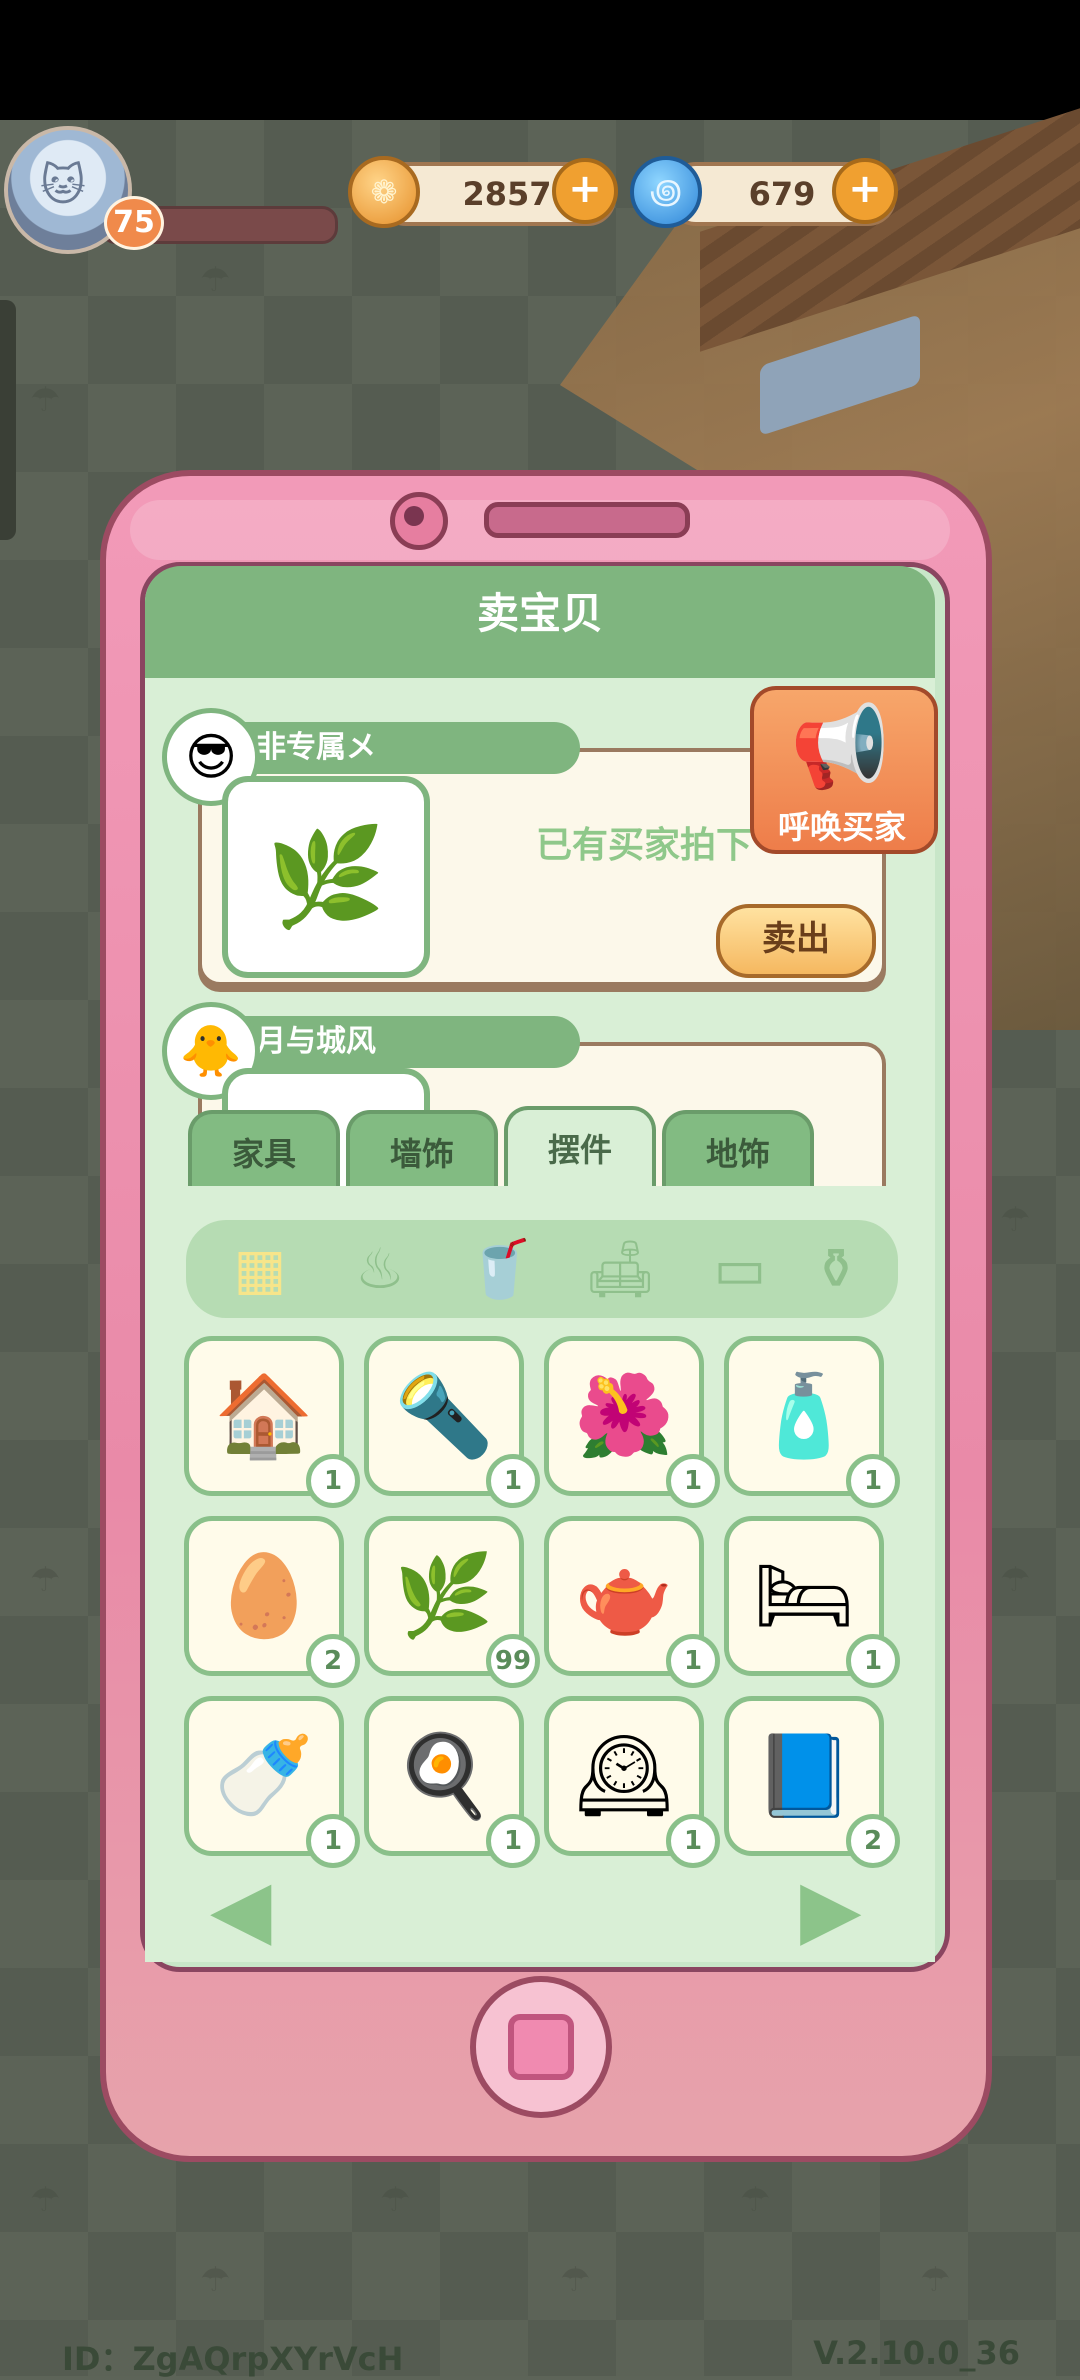 Image resolution: width=1080 pixels, height=2380 pixels. I want to click on listing-status: 已有买家拍下, so click(644, 845).